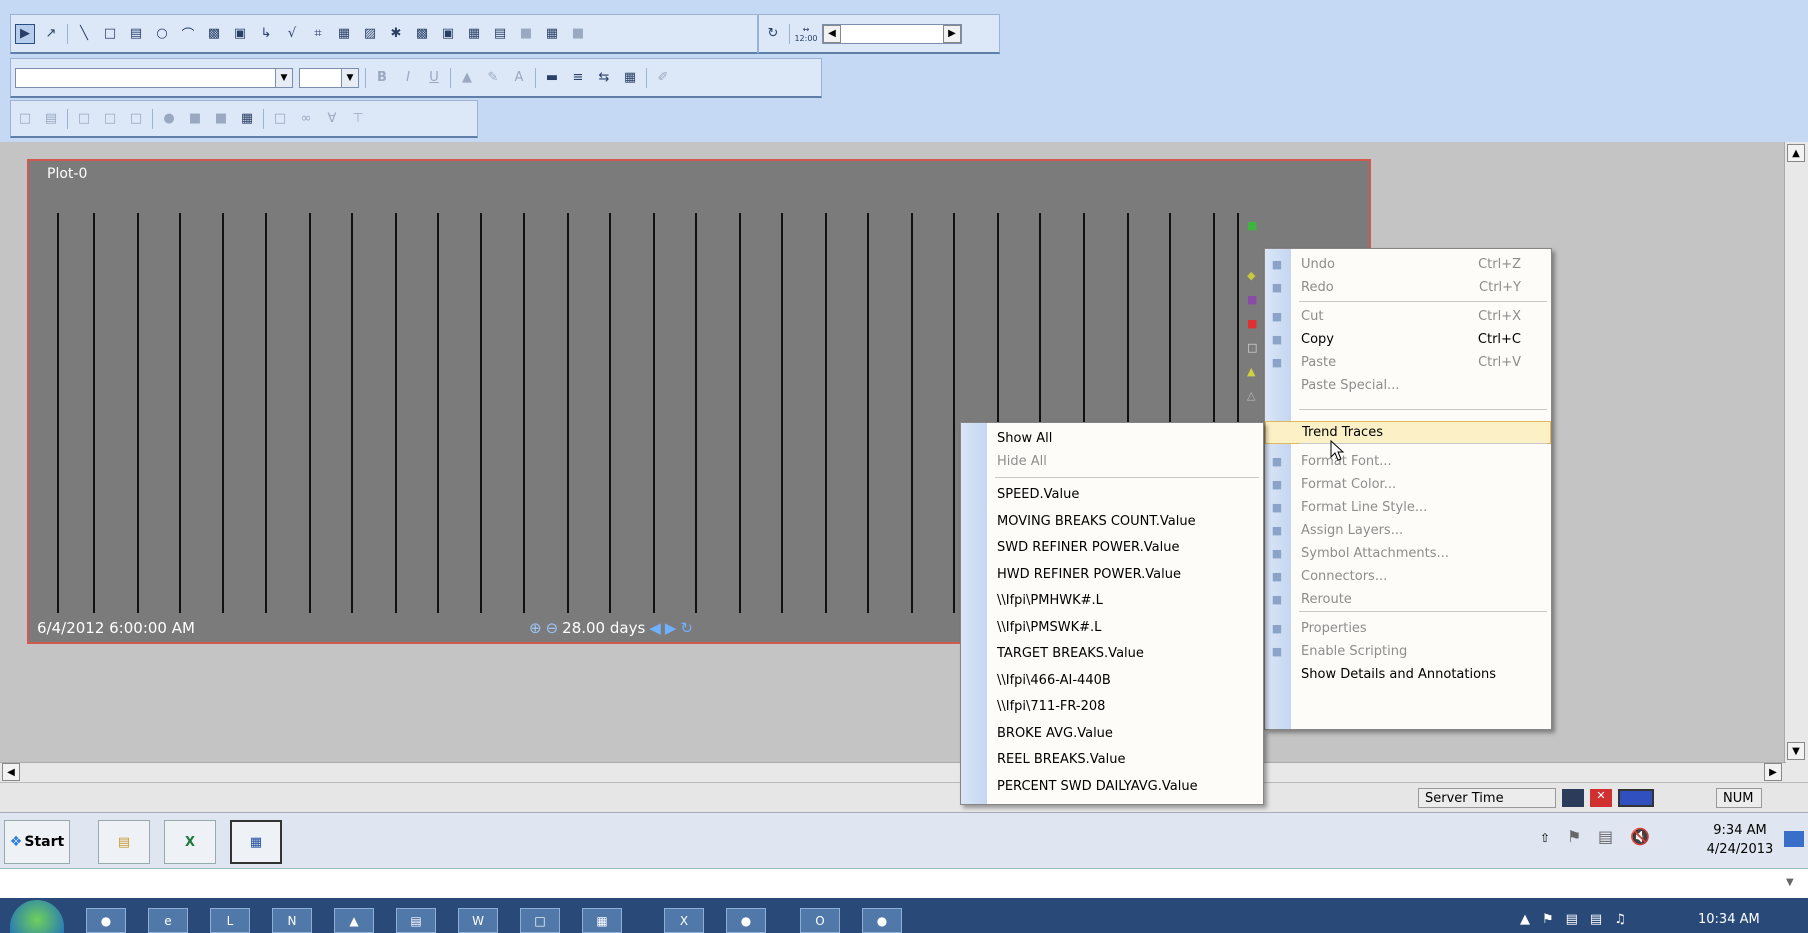 This screenshot has width=1808, height=933. I want to click on hide-all-item: Hide All, so click(1112, 461).